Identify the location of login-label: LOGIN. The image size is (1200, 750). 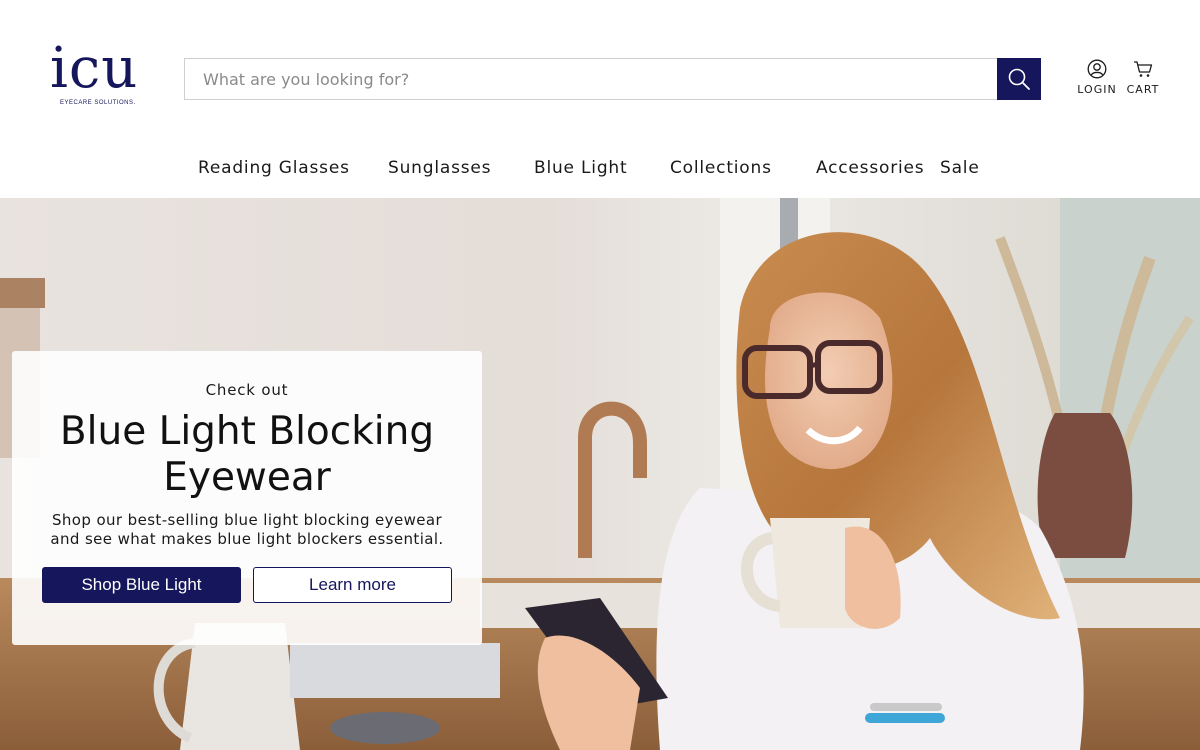
(1097, 89).